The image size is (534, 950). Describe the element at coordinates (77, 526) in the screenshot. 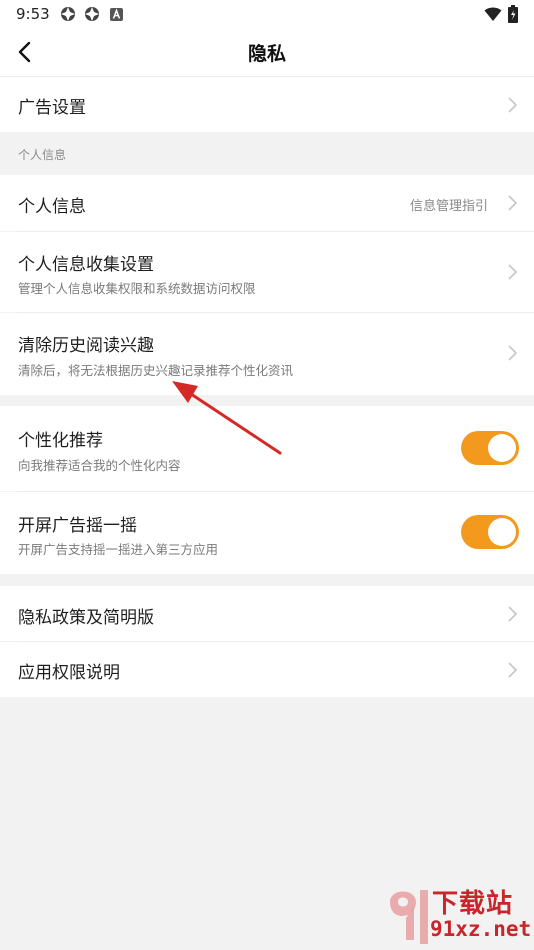

I see `shake-ad-label: 开屏广告摇一摇` at that location.